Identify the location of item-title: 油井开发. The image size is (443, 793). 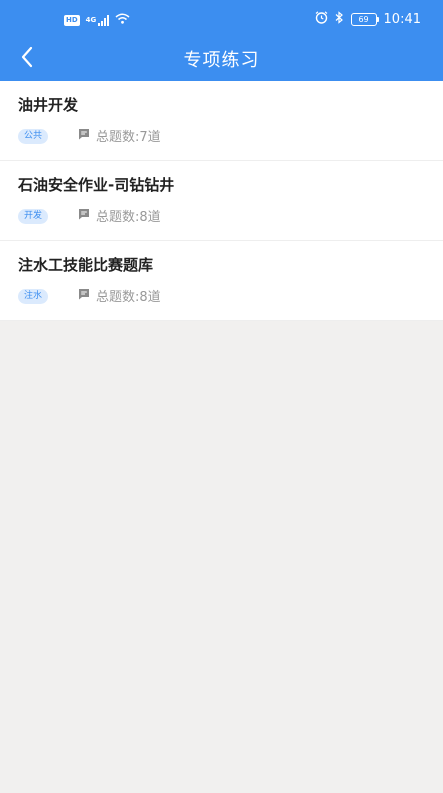
(48, 105).